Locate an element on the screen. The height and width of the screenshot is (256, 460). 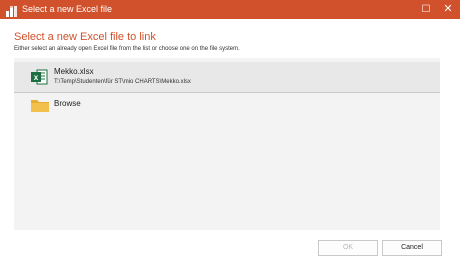
dialog-heading: Select a new Excel file to link is located at coordinates (85, 37).